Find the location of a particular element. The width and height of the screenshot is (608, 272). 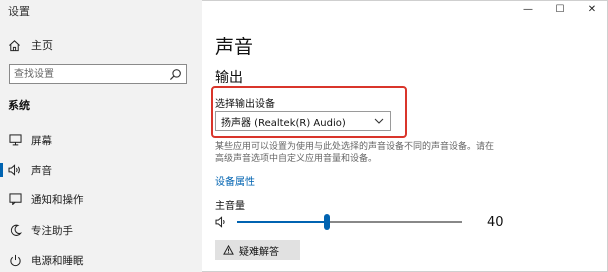

sidebar-item-power: 电源和睡眠 is located at coordinates (101, 260).